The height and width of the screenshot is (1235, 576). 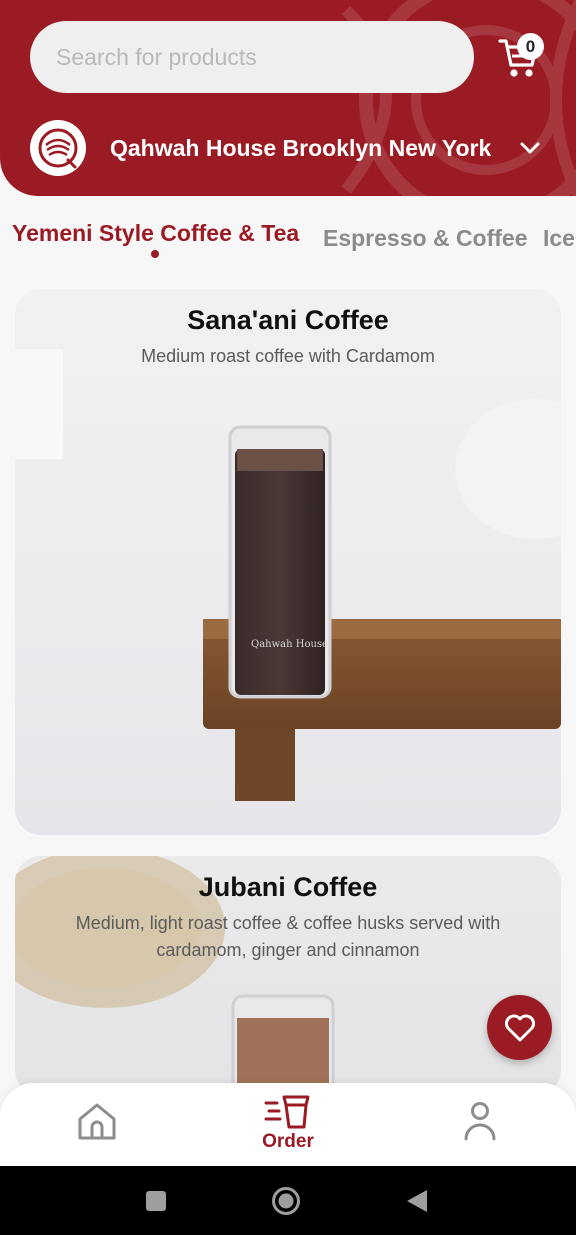 I want to click on order-cup-icon, so click(x=287, y=1112).